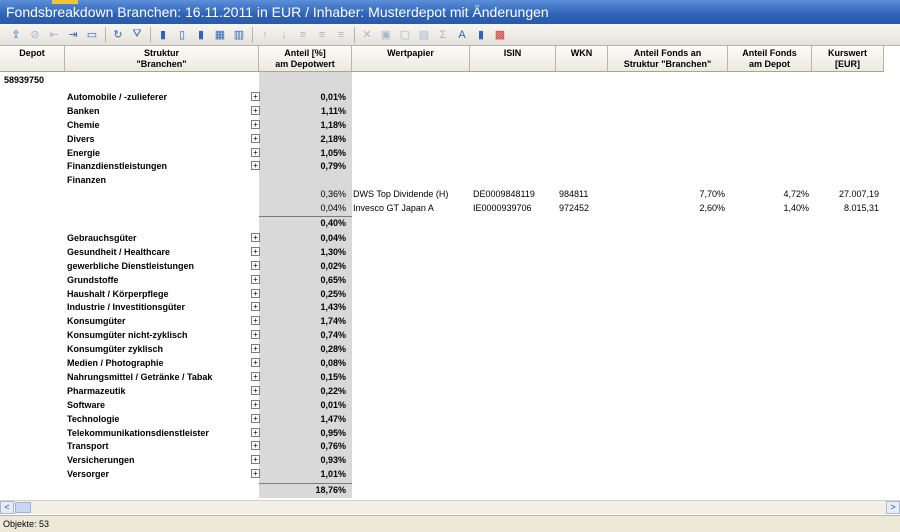 This screenshot has width=900, height=532. Describe the element at coordinates (848, 58) in the screenshot. I see `column-header-8: Kurswert [EUR]` at that location.